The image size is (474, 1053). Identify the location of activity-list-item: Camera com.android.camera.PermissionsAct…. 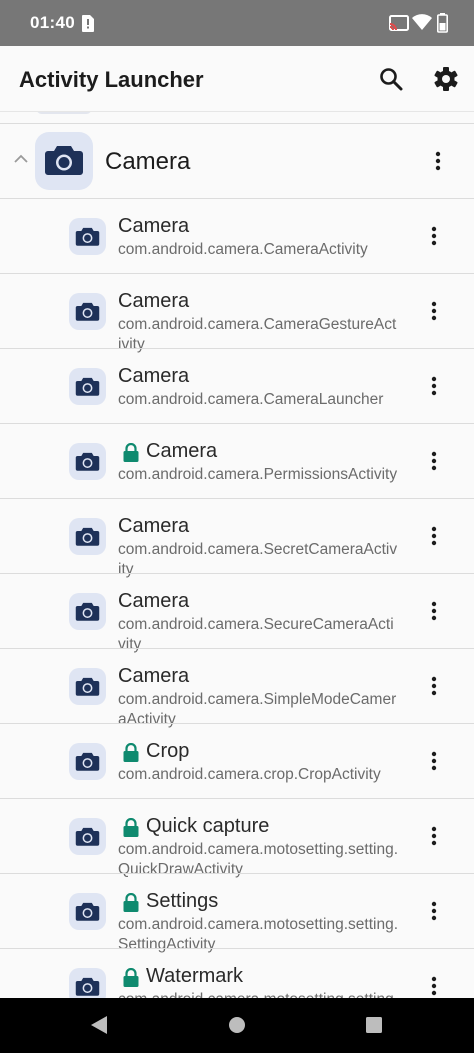
(237, 461).